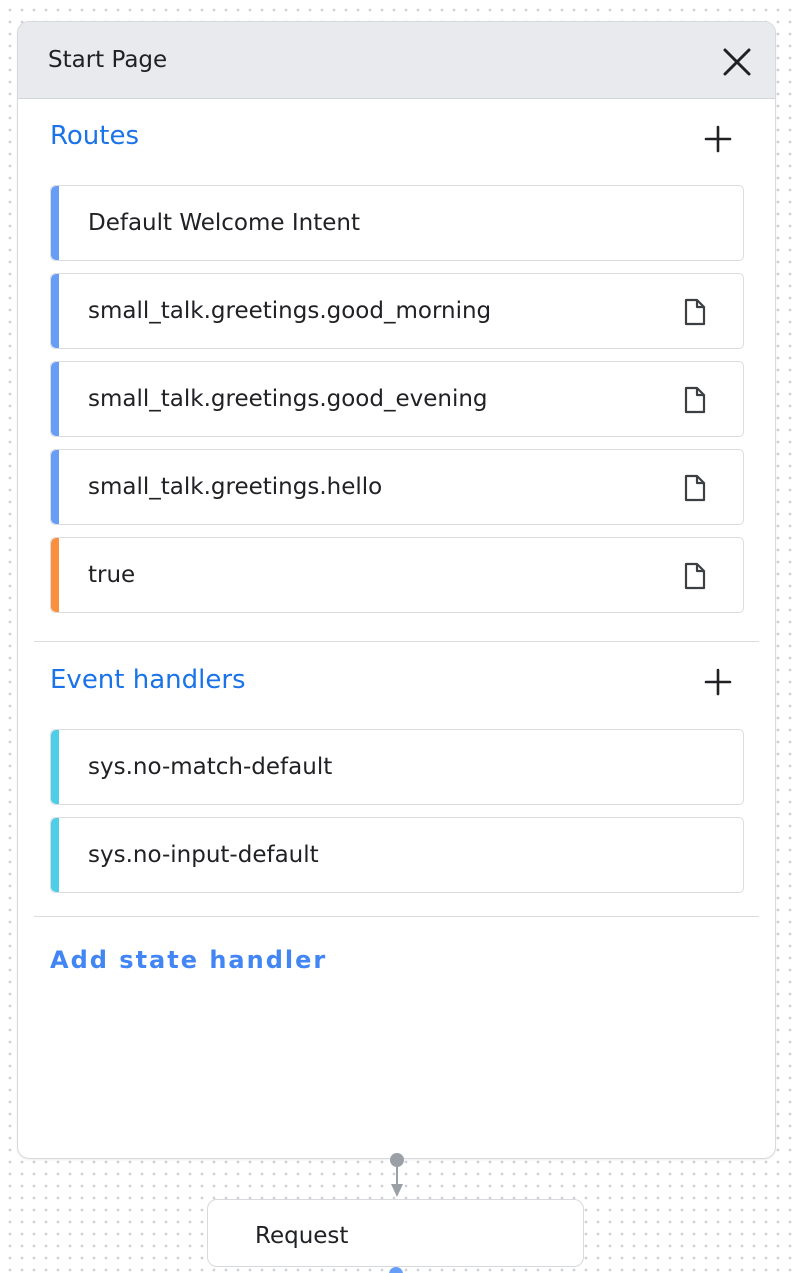  I want to click on connector-arrow, so click(397, 1175).